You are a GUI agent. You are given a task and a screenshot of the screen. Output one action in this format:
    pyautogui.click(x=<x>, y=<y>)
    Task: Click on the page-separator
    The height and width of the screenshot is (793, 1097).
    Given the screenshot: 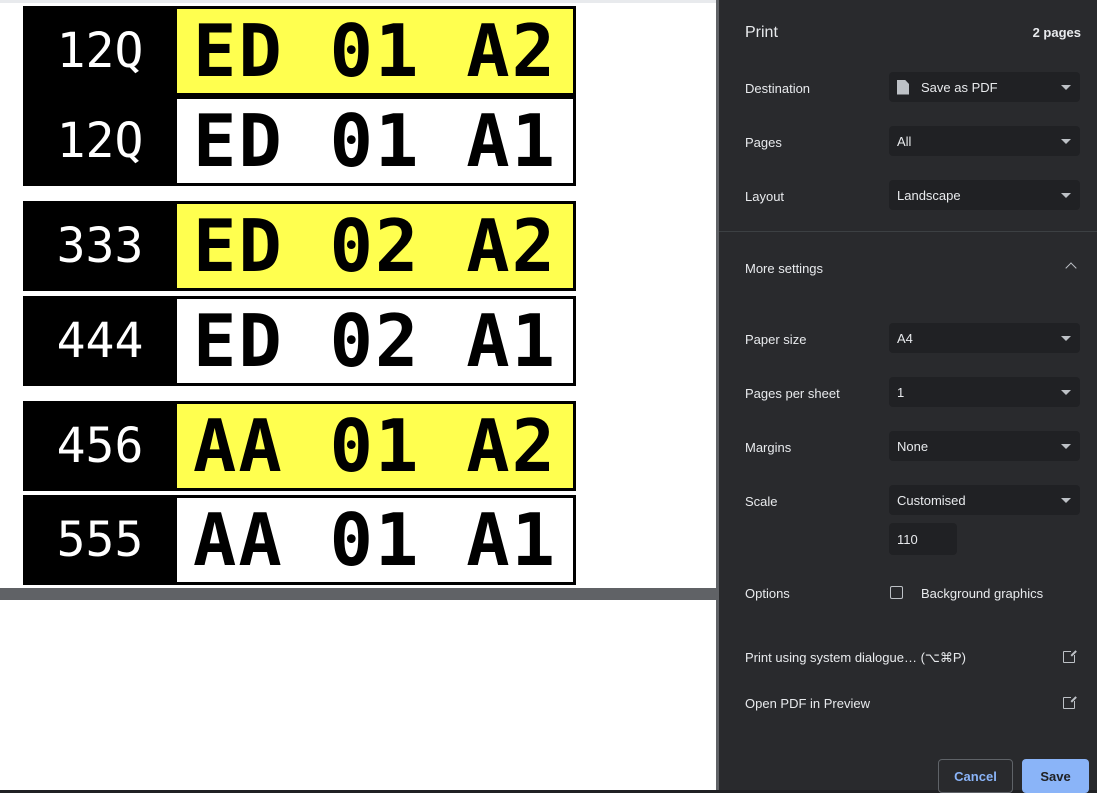 What is the action you would take?
    pyautogui.click(x=359, y=594)
    